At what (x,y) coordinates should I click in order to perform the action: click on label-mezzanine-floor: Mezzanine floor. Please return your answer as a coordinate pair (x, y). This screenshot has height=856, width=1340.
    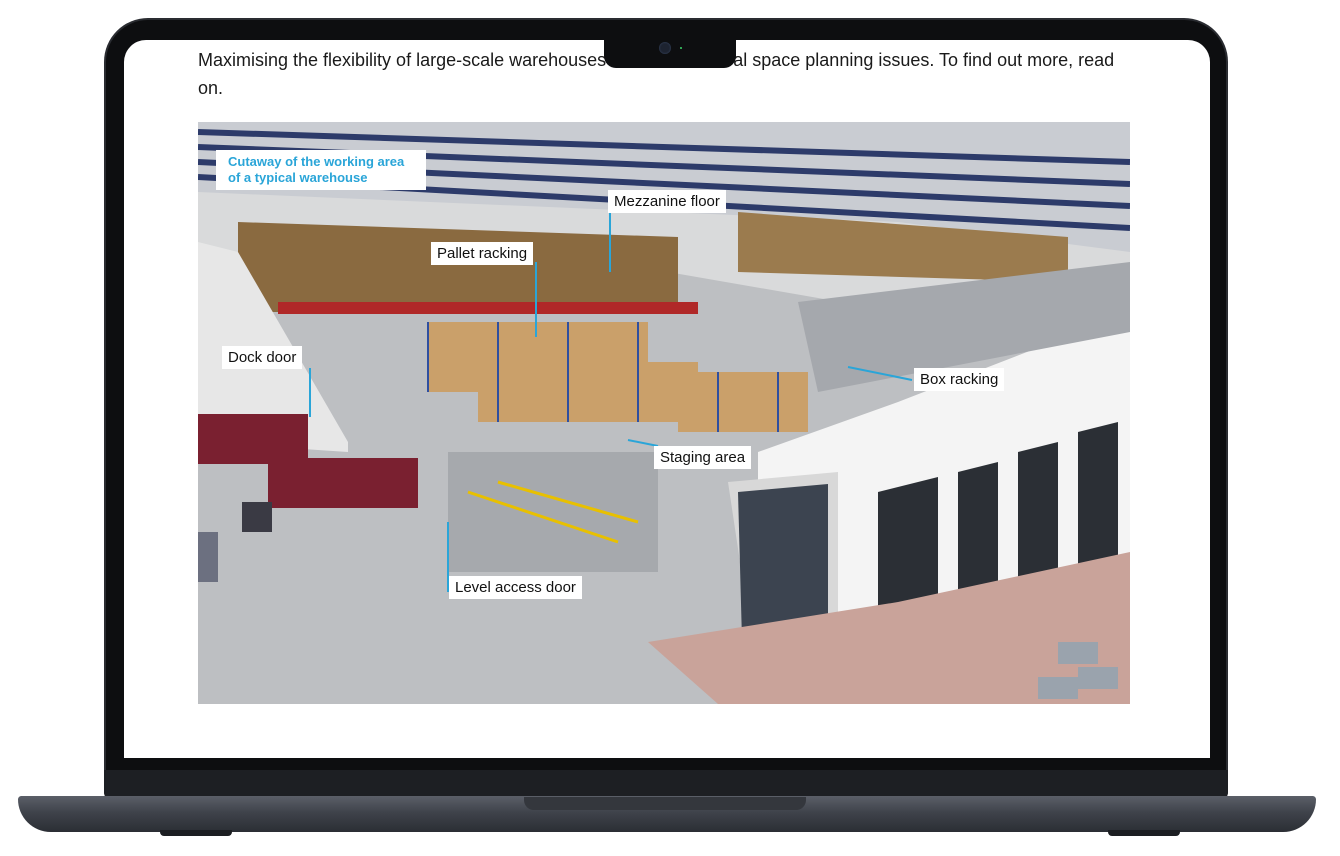
    Looking at the image, I should click on (667, 201).